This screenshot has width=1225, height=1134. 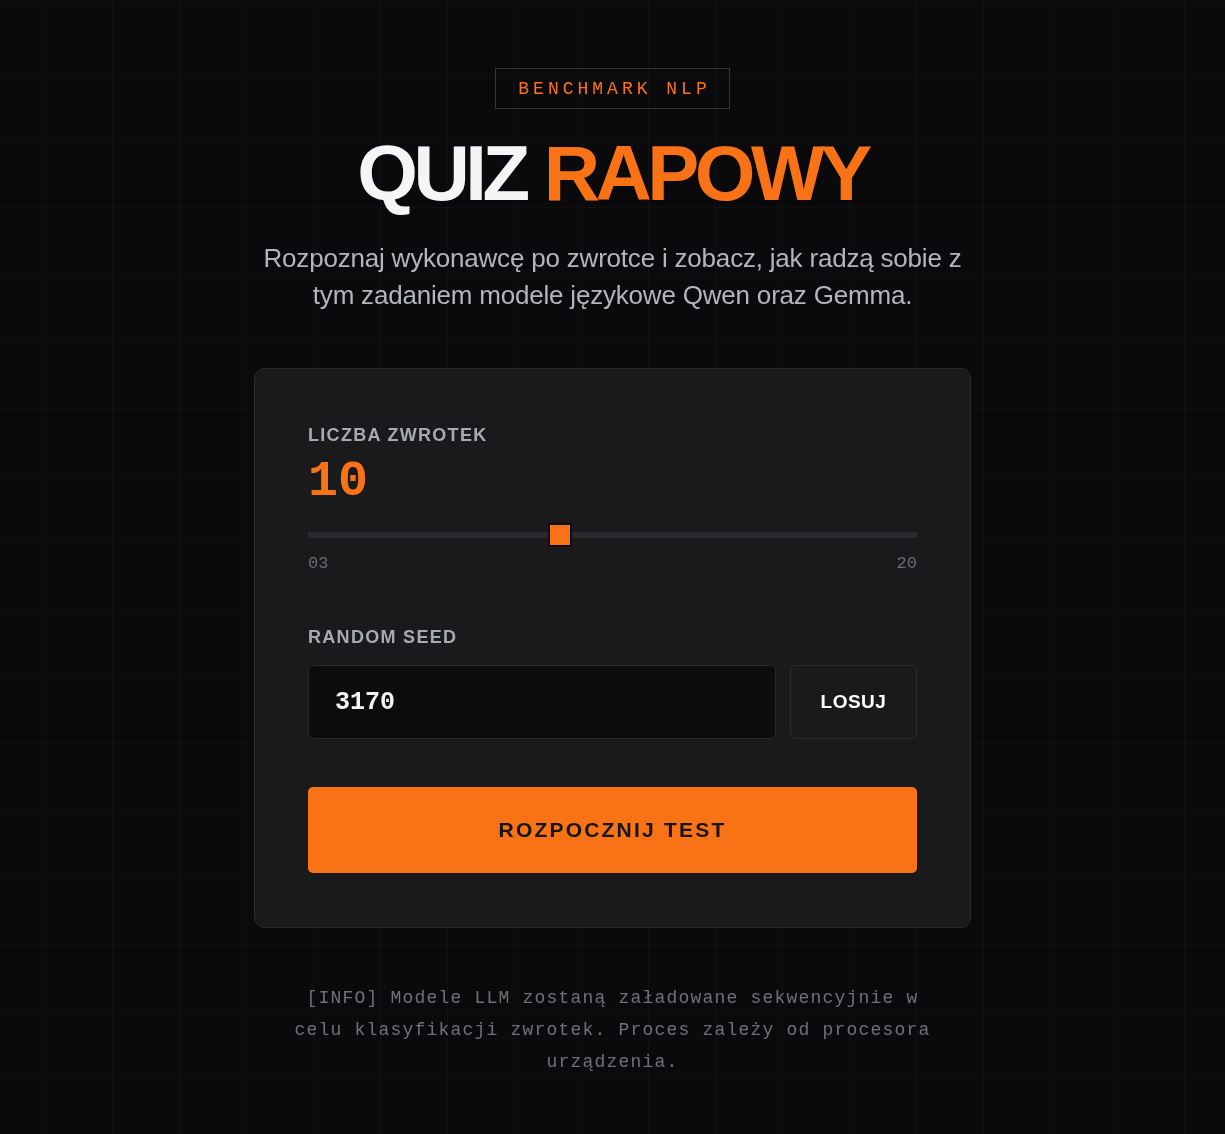 What do you see at coordinates (559, 535) in the screenshot?
I see `slider-thumb` at bounding box center [559, 535].